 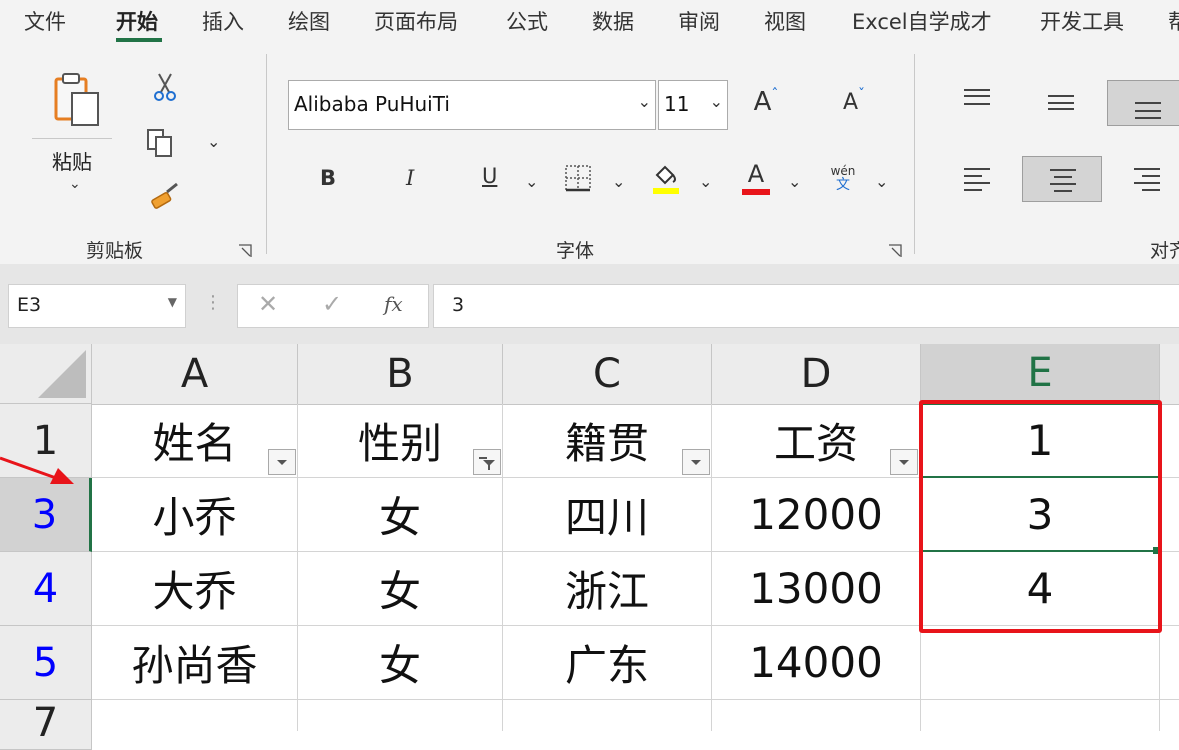 What do you see at coordinates (245, 251) in the screenshot?
I see `clipboard-dialog-launcher-icon` at bounding box center [245, 251].